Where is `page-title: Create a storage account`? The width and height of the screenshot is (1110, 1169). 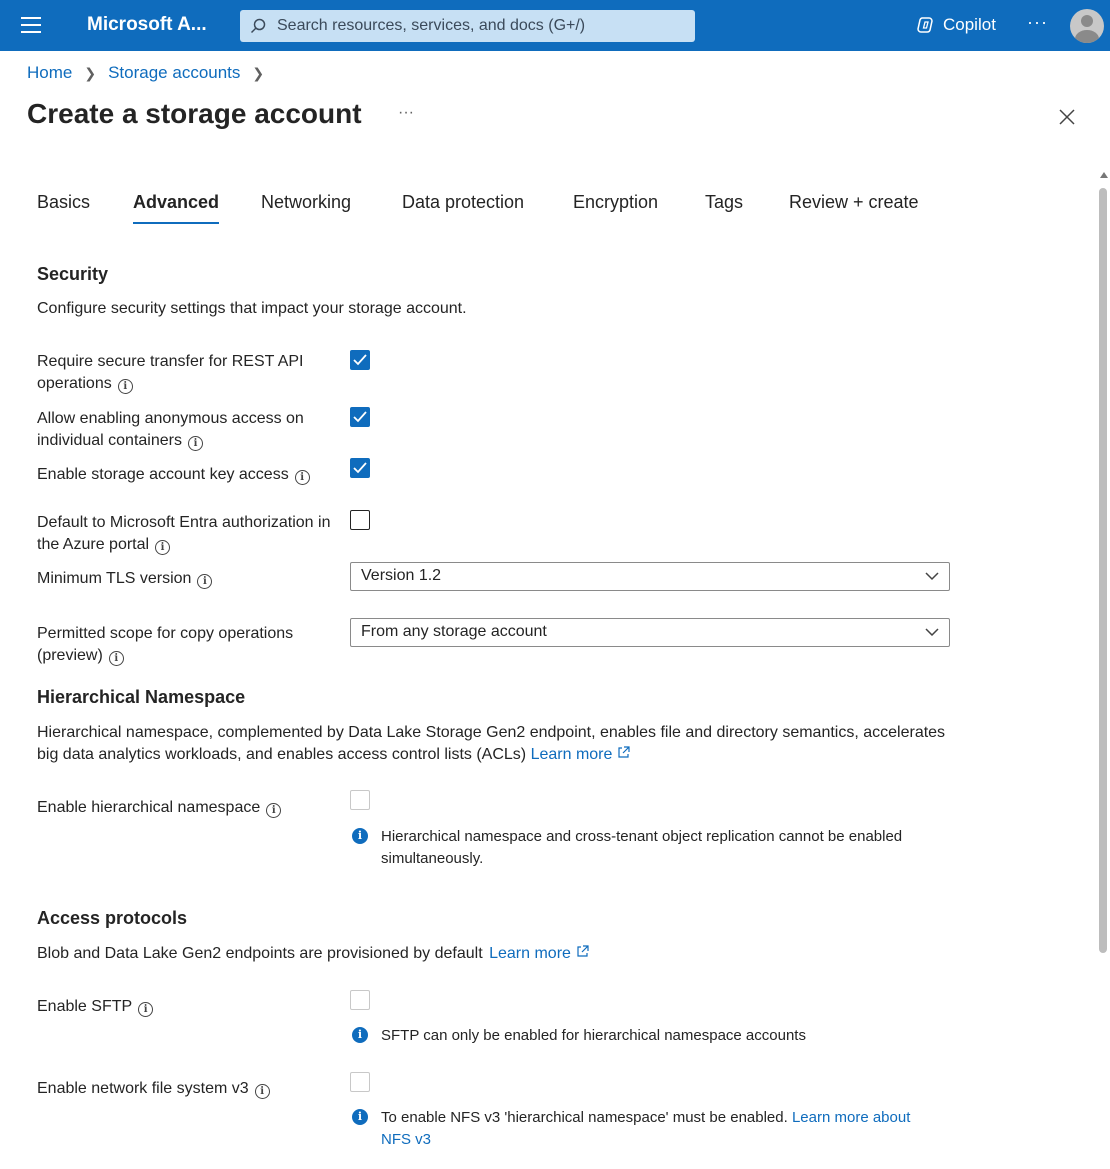 page-title: Create a storage account is located at coordinates (194, 113).